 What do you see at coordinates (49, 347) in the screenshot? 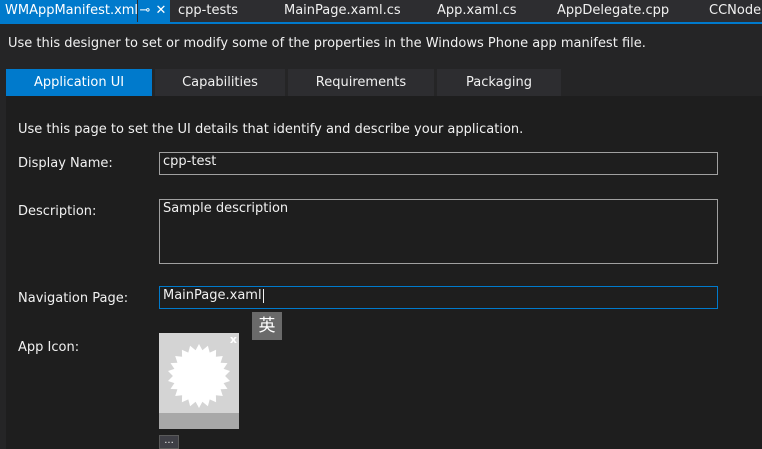
I see `app-icon-label: App Icon:` at bounding box center [49, 347].